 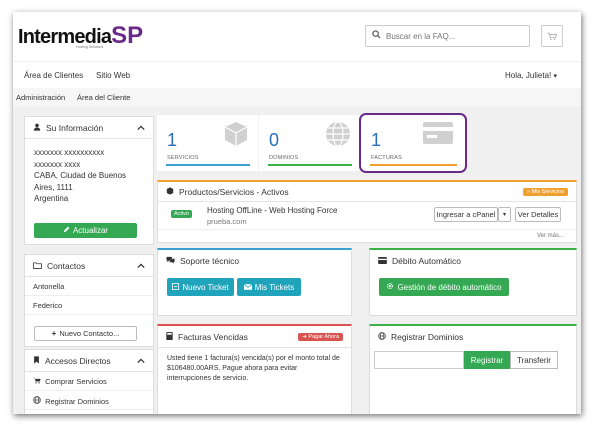 What do you see at coordinates (205, 287) in the screenshot?
I see `new-ticket-label: Nuevo Ticket` at bounding box center [205, 287].